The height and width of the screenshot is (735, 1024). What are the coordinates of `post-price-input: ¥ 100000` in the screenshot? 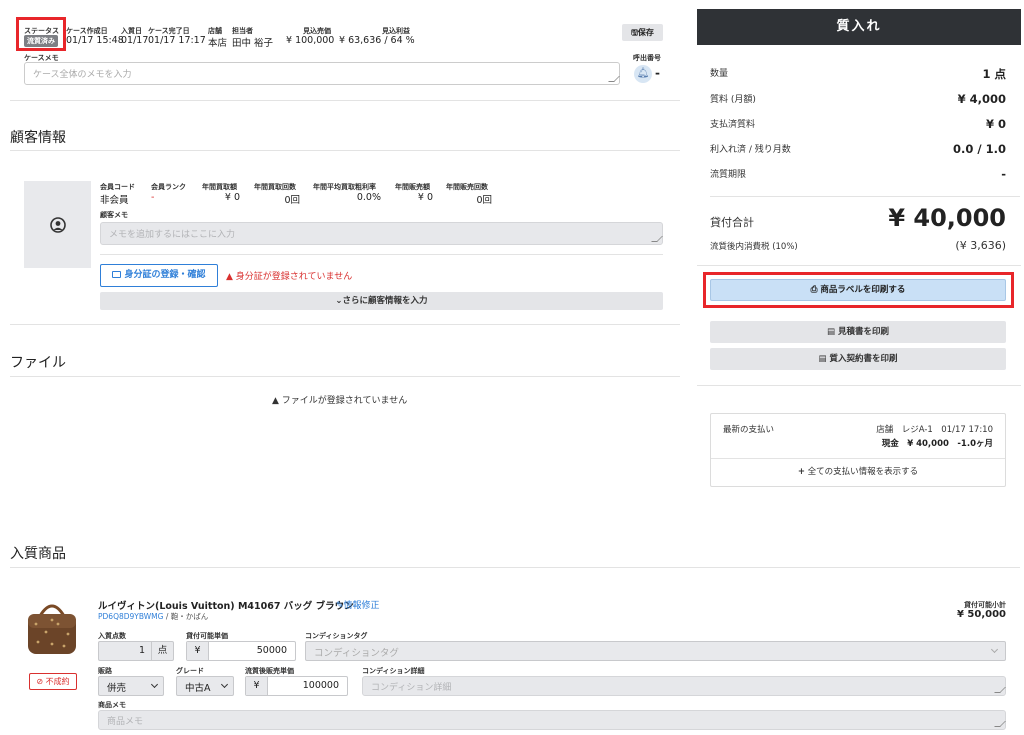 It's located at (296, 686).